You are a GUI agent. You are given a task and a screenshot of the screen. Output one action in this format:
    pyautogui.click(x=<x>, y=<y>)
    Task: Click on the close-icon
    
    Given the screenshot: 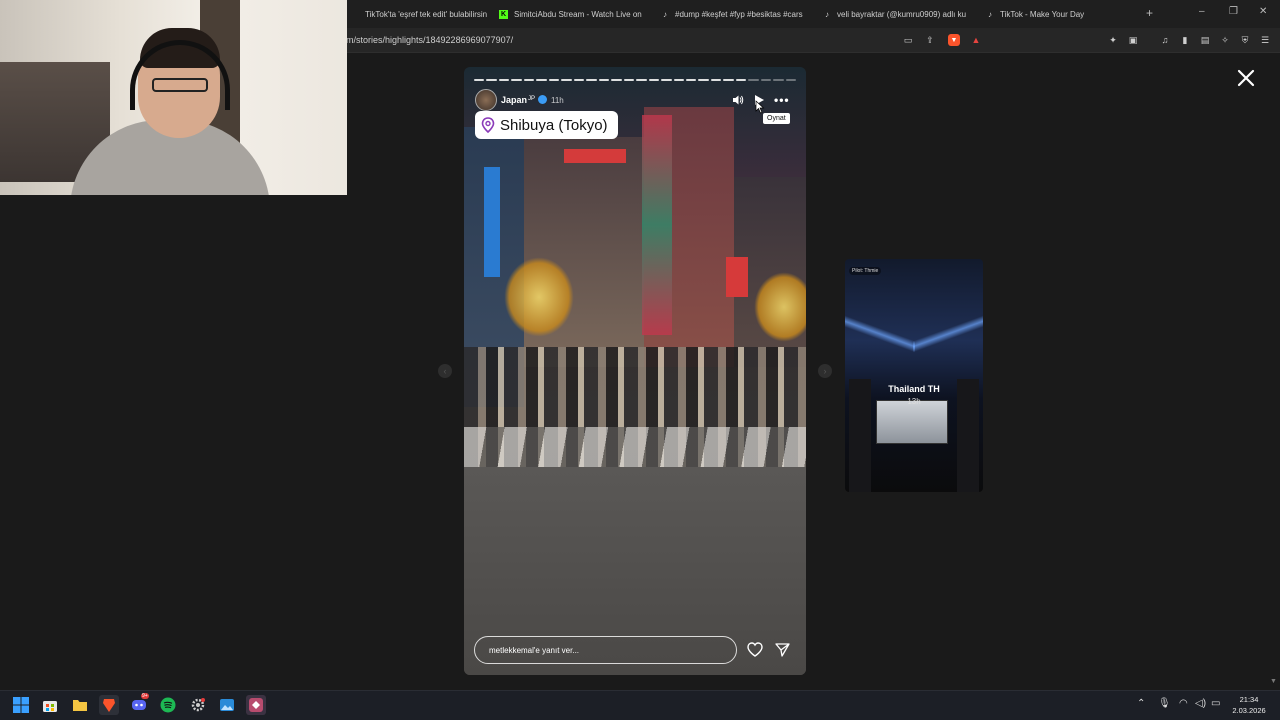 What is the action you would take?
    pyautogui.click(x=1246, y=78)
    